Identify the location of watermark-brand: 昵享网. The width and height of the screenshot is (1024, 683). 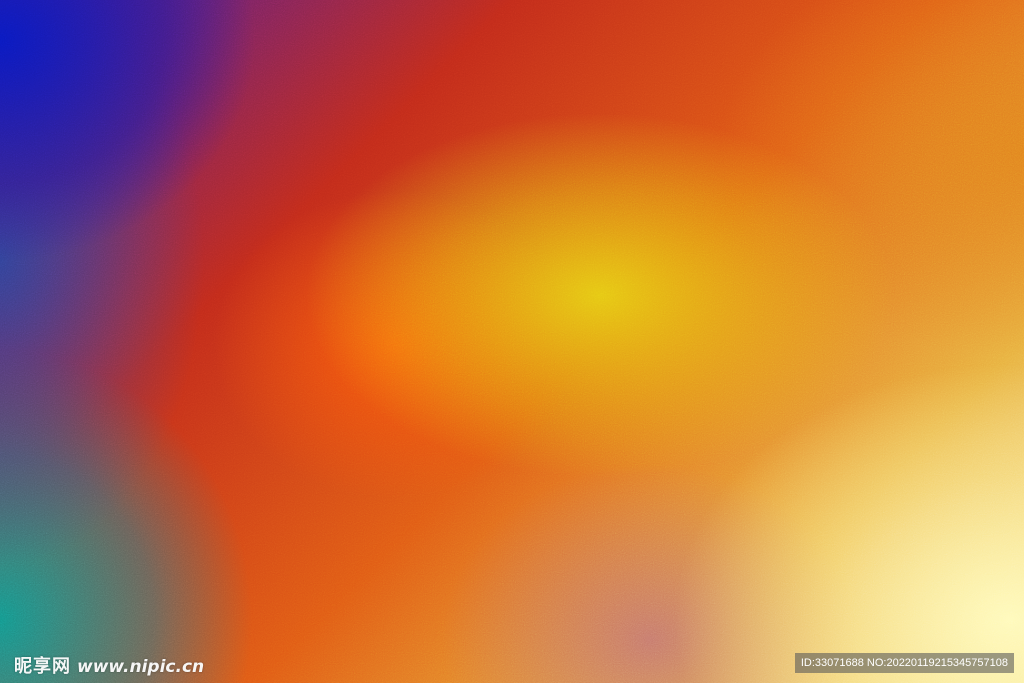
(42, 666).